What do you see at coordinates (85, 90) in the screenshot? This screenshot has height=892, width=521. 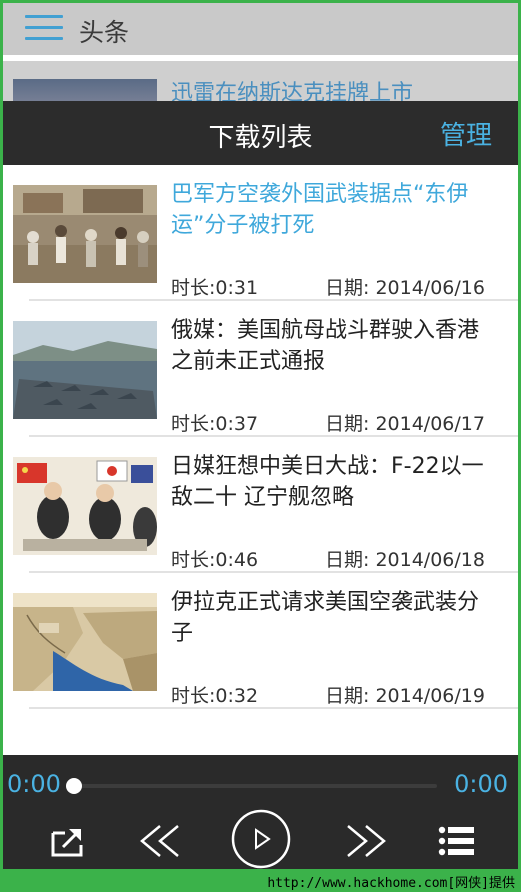 I see `background-thumbnail` at bounding box center [85, 90].